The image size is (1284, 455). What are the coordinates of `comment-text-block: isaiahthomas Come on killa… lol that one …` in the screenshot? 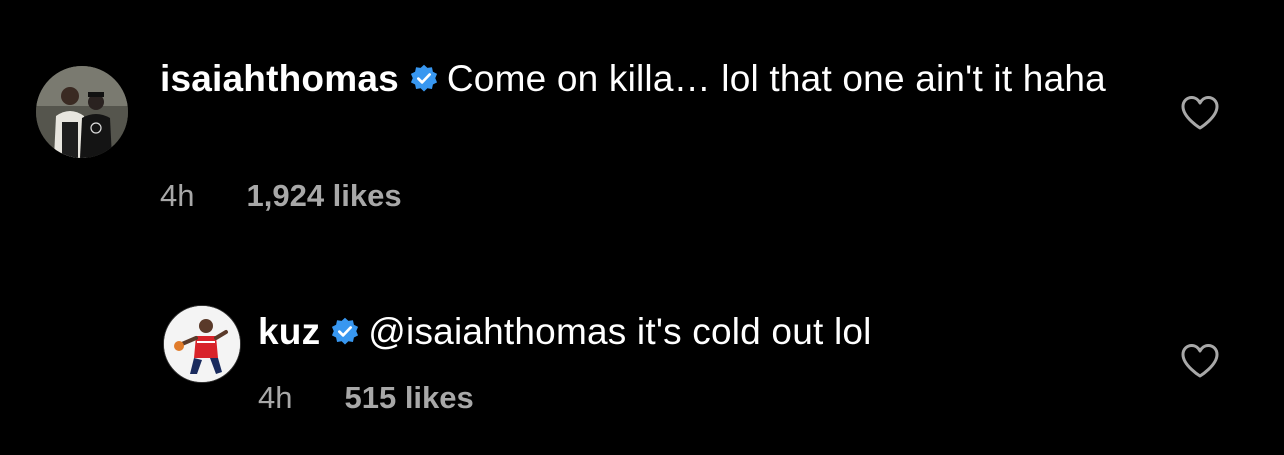 It's located at (655, 79).